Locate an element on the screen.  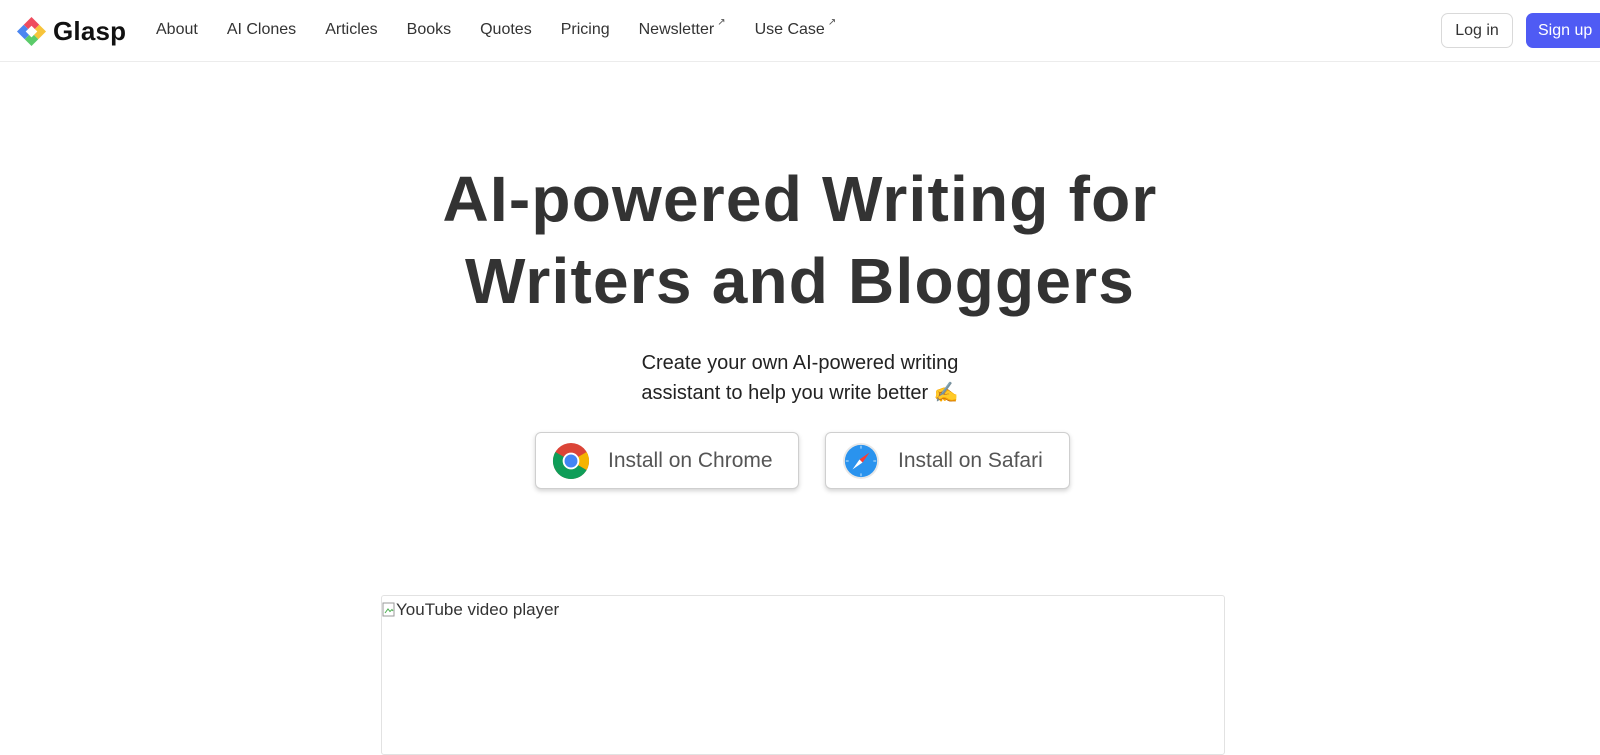
nav-item-label: Use Case is located at coordinates (789, 29).